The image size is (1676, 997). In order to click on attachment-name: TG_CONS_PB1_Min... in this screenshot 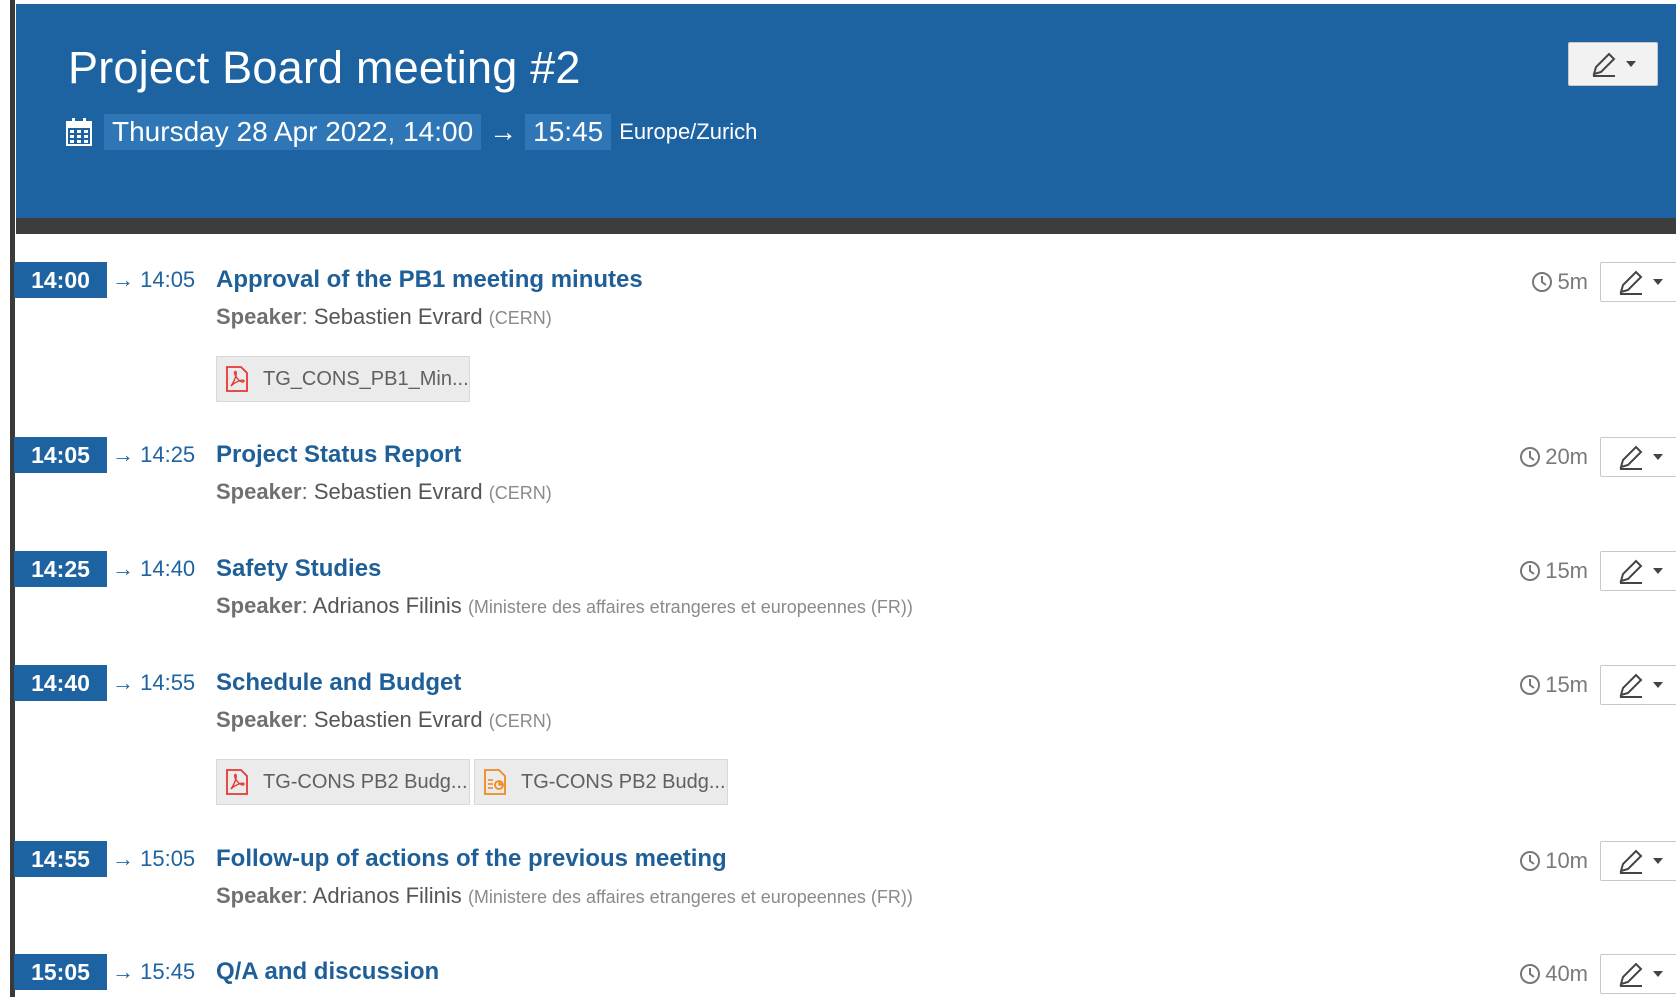, I will do `click(366, 378)`.